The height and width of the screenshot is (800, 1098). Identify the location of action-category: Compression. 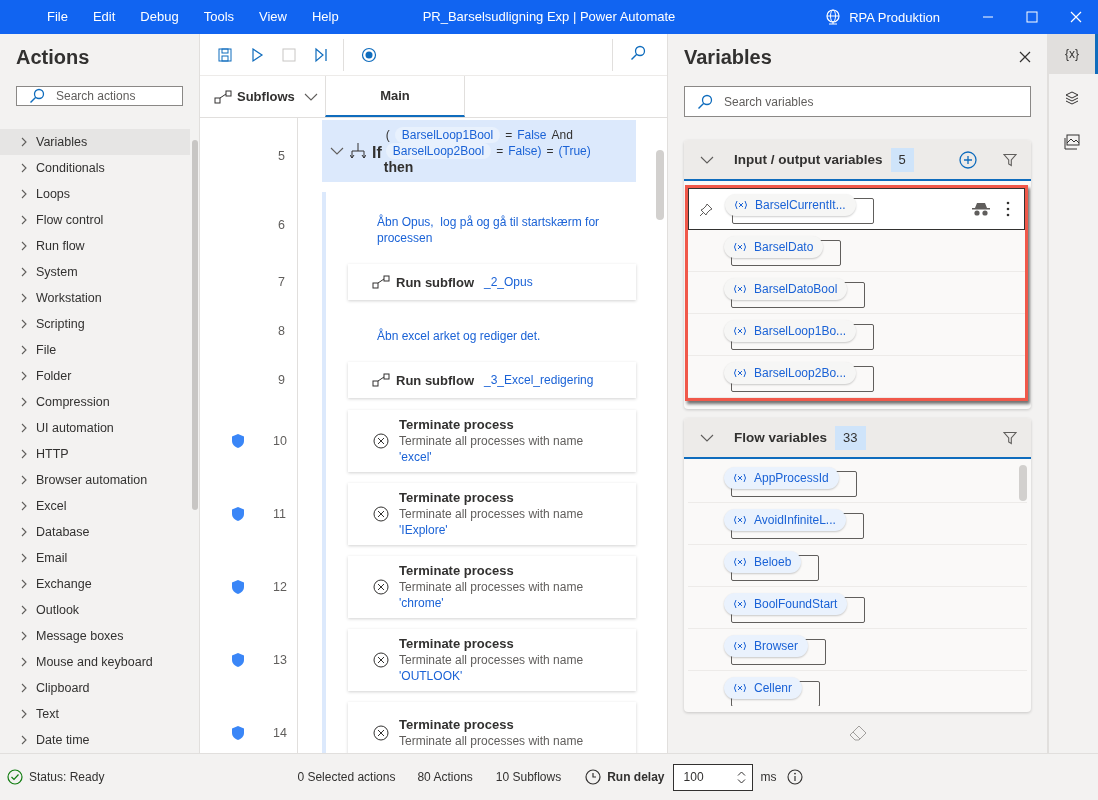
(95, 402).